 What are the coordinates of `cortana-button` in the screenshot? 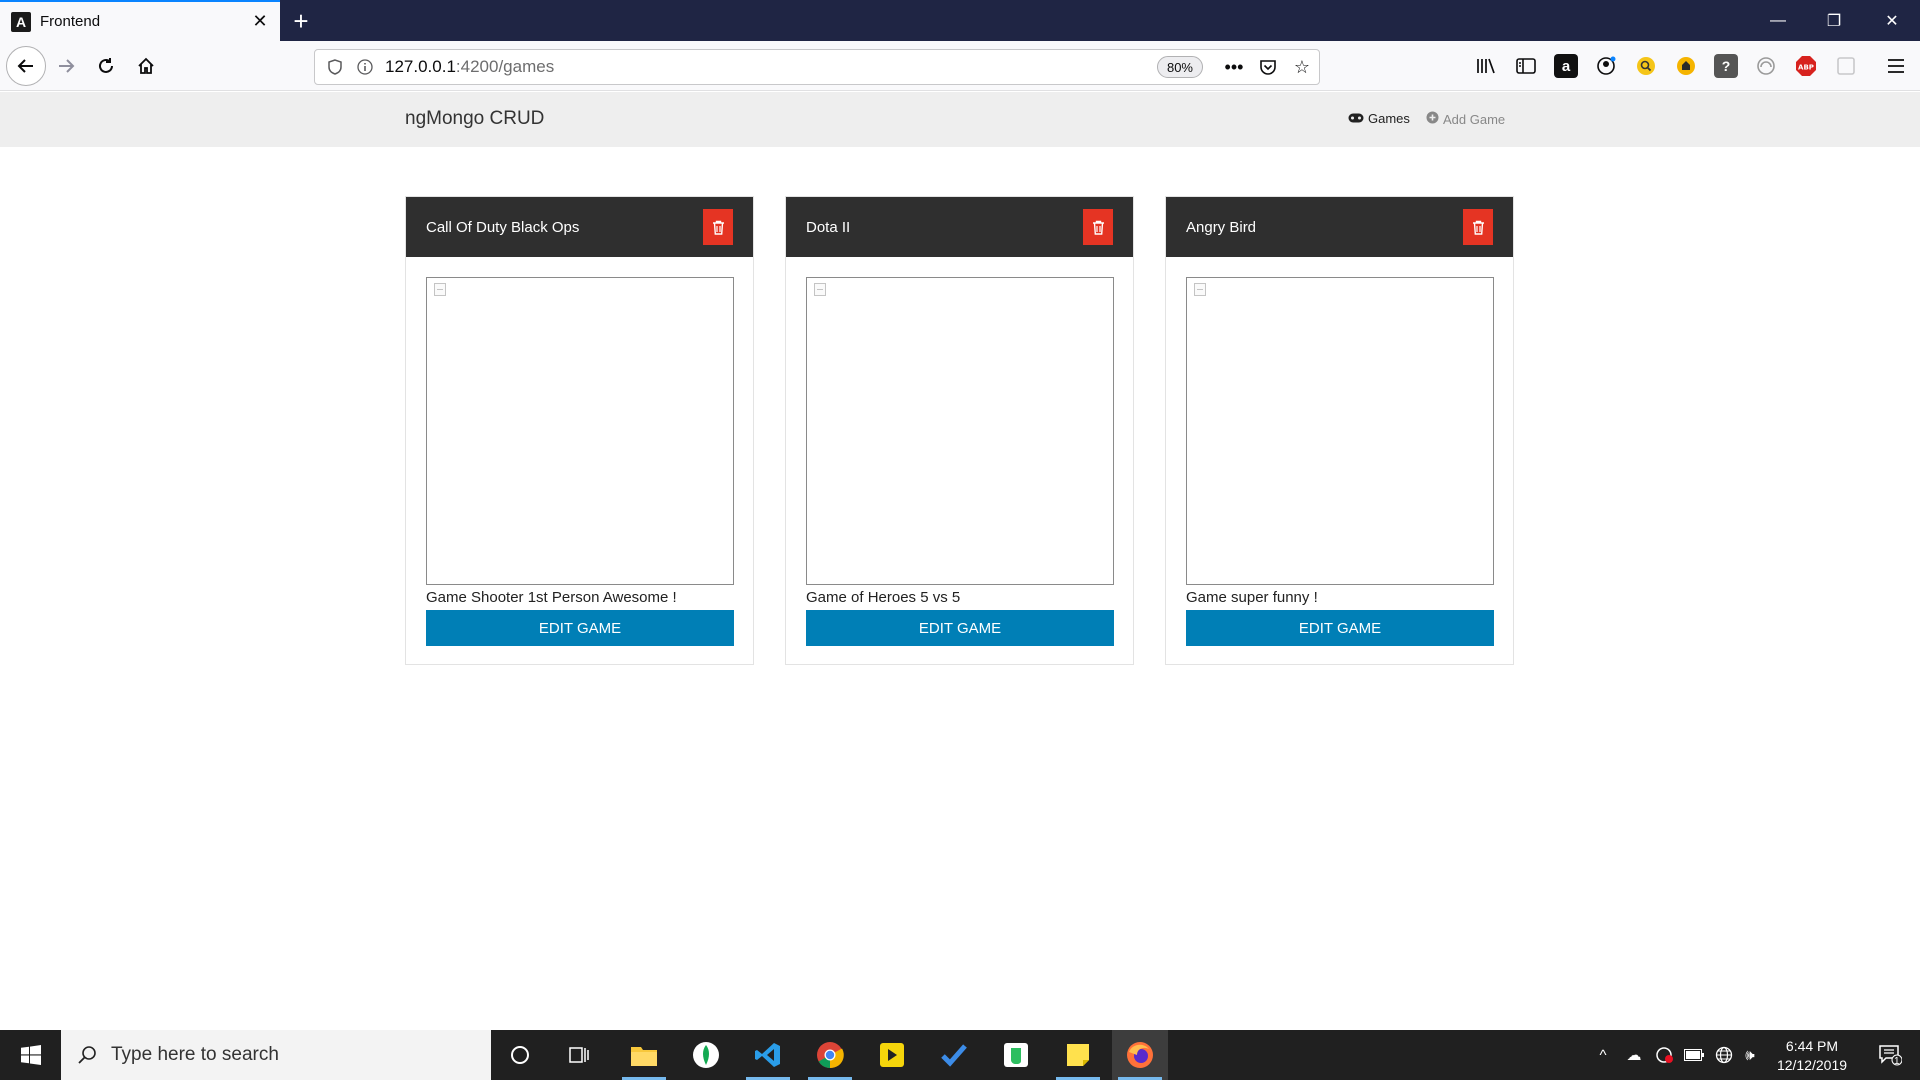 It's located at (520, 1055).